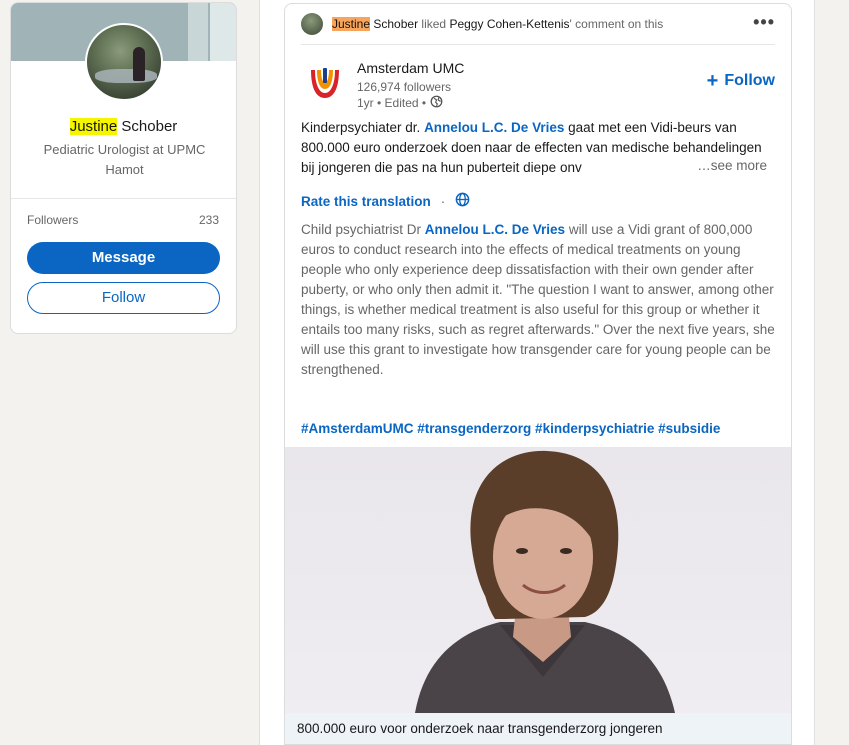 Image resolution: width=849 pixels, height=745 pixels. What do you see at coordinates (395, 24) in the screenshot?
I see `activity-actor-last: Schober` at bounding box center [395, 24].